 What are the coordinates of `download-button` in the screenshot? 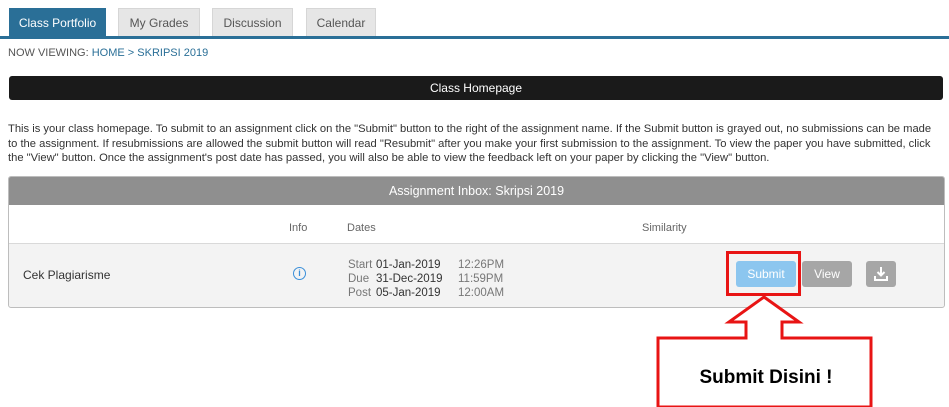 It's located at (881, 274).